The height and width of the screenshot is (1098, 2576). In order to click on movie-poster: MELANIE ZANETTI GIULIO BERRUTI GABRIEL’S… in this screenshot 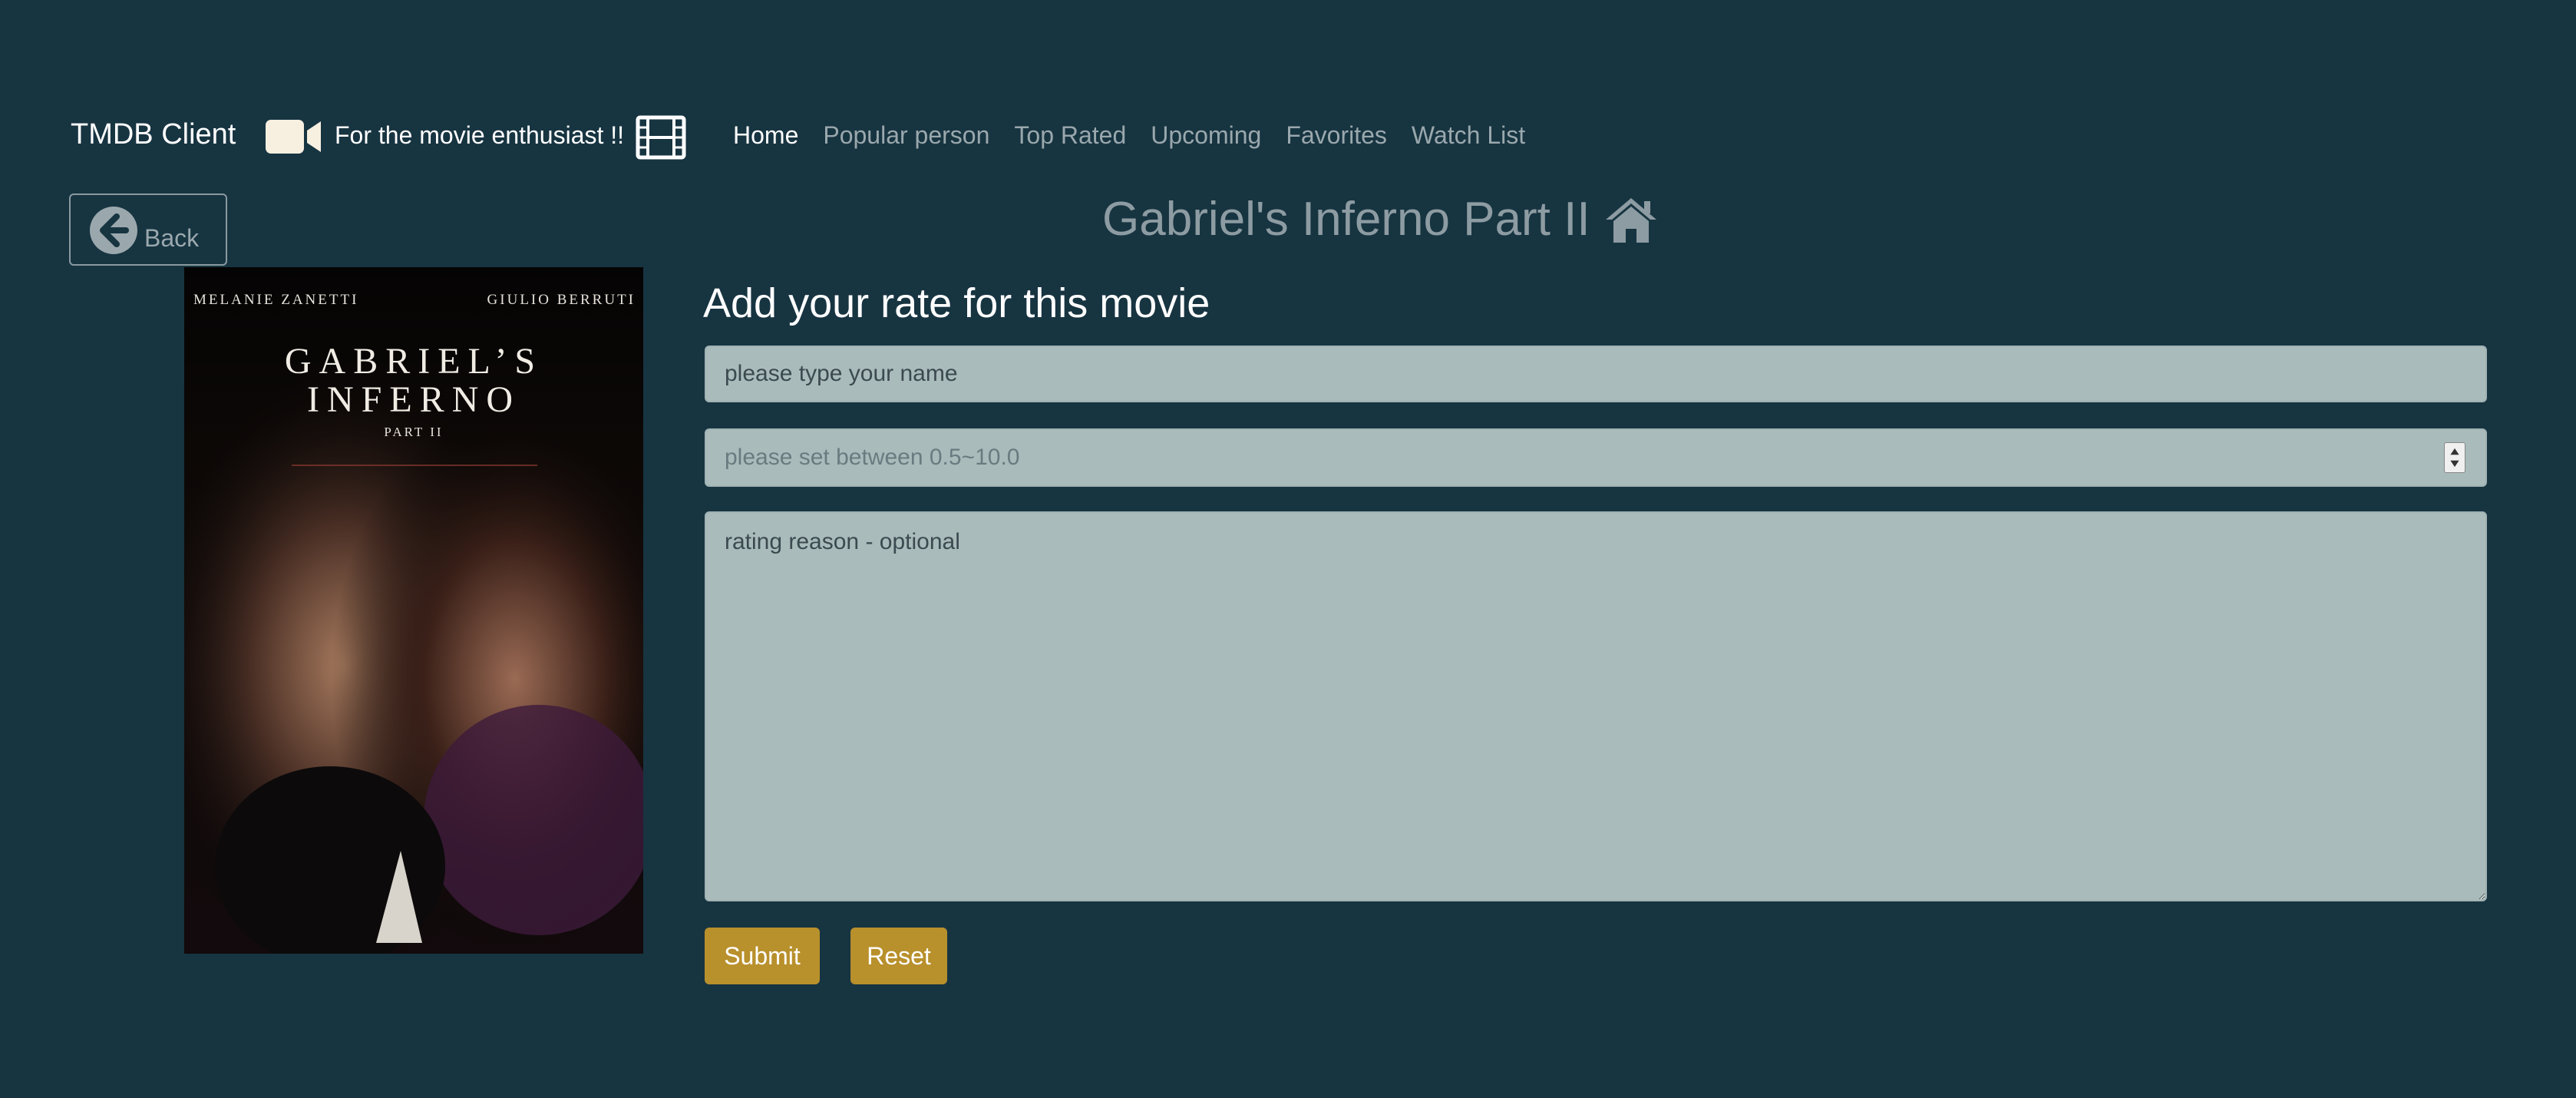, I will do `click(413, 610)`.